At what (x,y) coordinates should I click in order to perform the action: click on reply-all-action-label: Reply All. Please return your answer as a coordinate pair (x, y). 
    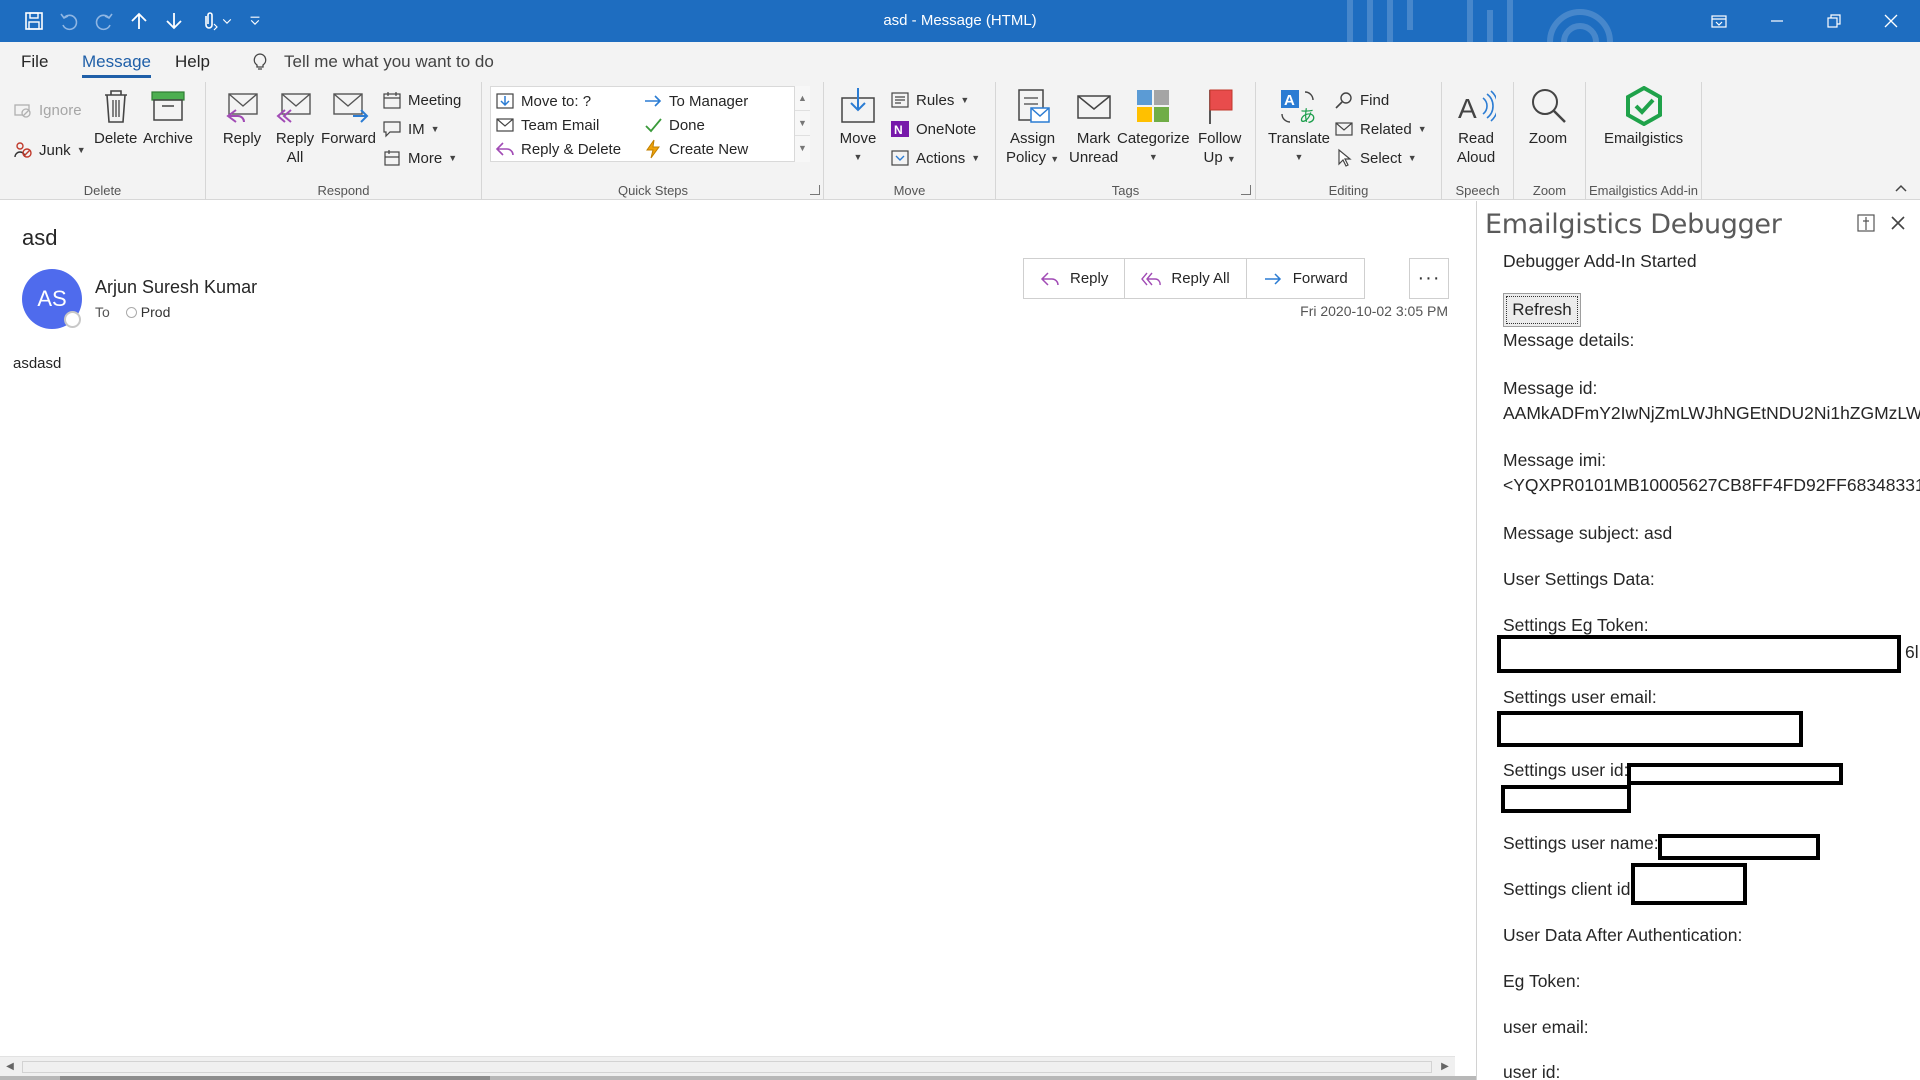
    Looking at the image, I should click on (1200, 278).